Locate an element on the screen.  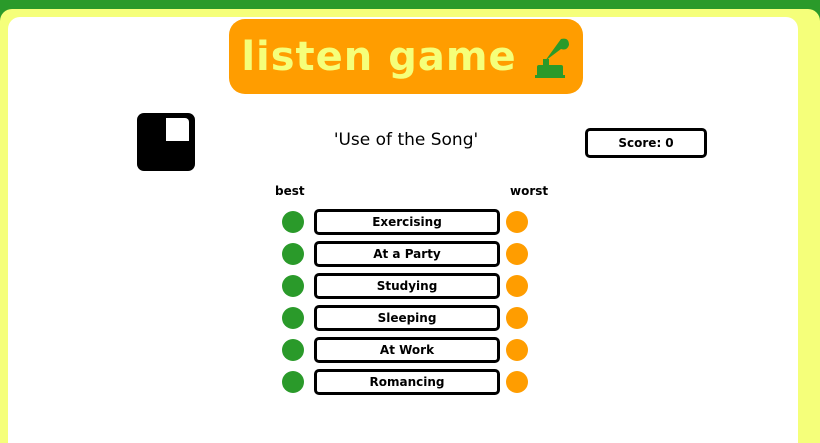
rank-row: Exercising is located at coordinates (407, 222).